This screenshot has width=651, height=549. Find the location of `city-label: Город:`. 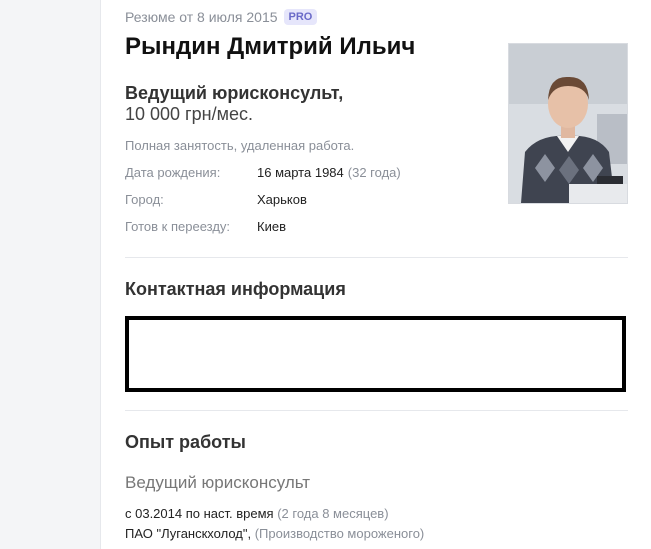

city-label: Город: is located at coordinates (144, 199).